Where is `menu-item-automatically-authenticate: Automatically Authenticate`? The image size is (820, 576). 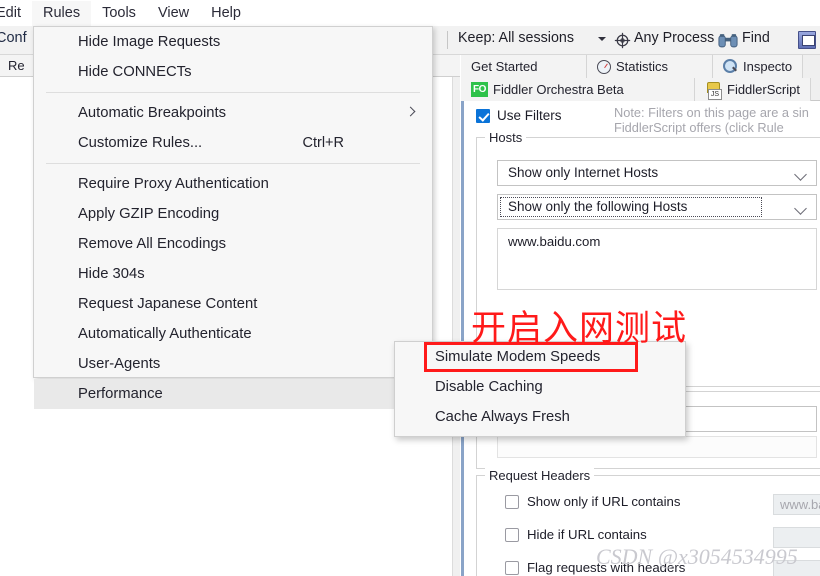 menu-item-automatically-authenticate: Automatically Authenticate is located at coordinates (233, 334).